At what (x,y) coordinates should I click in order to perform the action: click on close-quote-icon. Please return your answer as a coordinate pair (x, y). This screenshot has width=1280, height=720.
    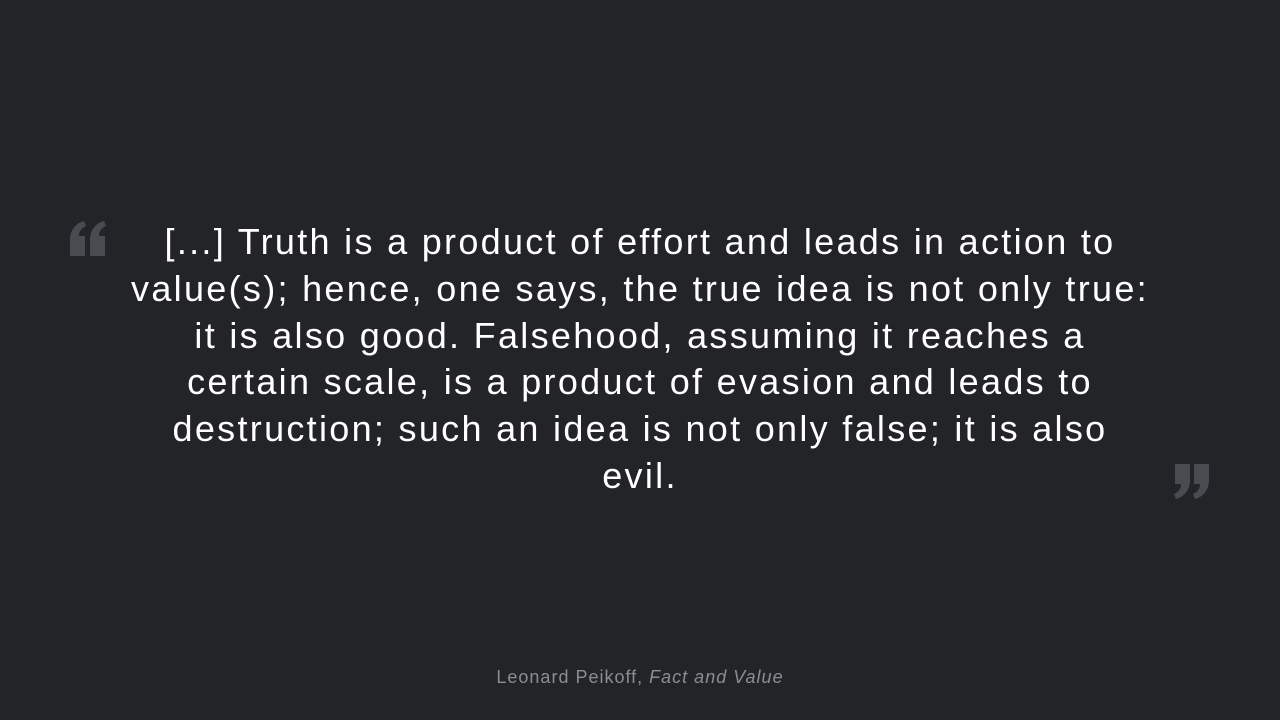
    Looking at the image, I should click on (1192, 482).